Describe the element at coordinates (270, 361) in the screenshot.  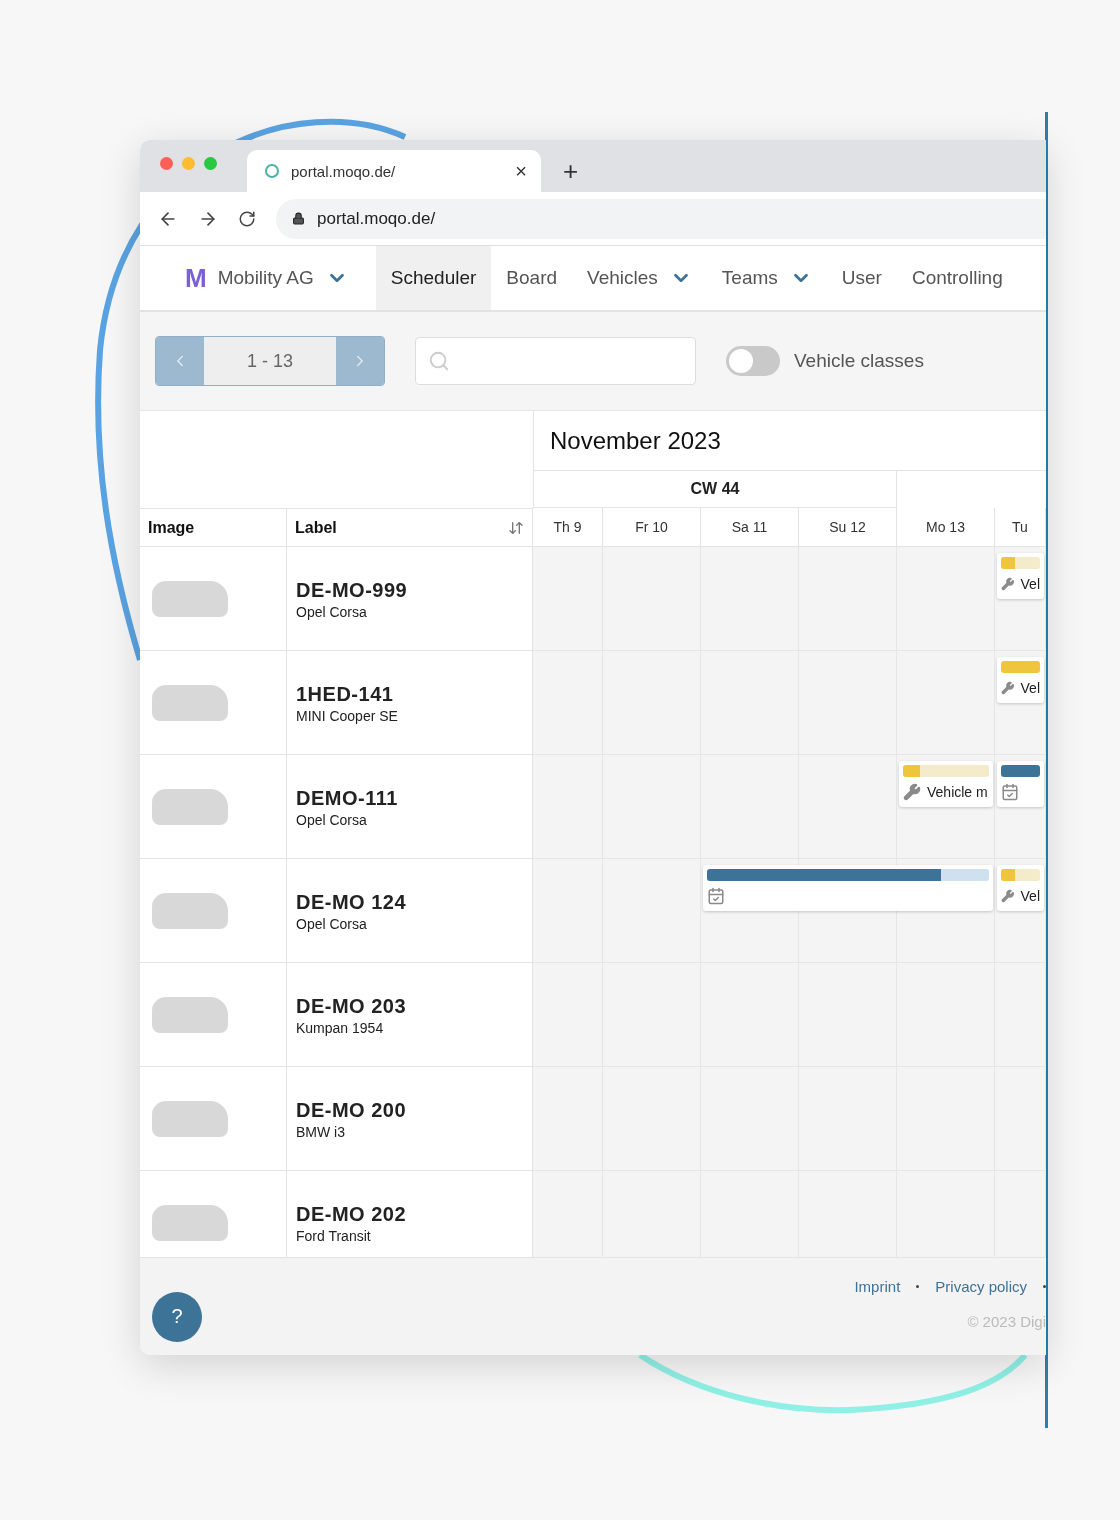
I see `page-range: 1 - 13` at that location.